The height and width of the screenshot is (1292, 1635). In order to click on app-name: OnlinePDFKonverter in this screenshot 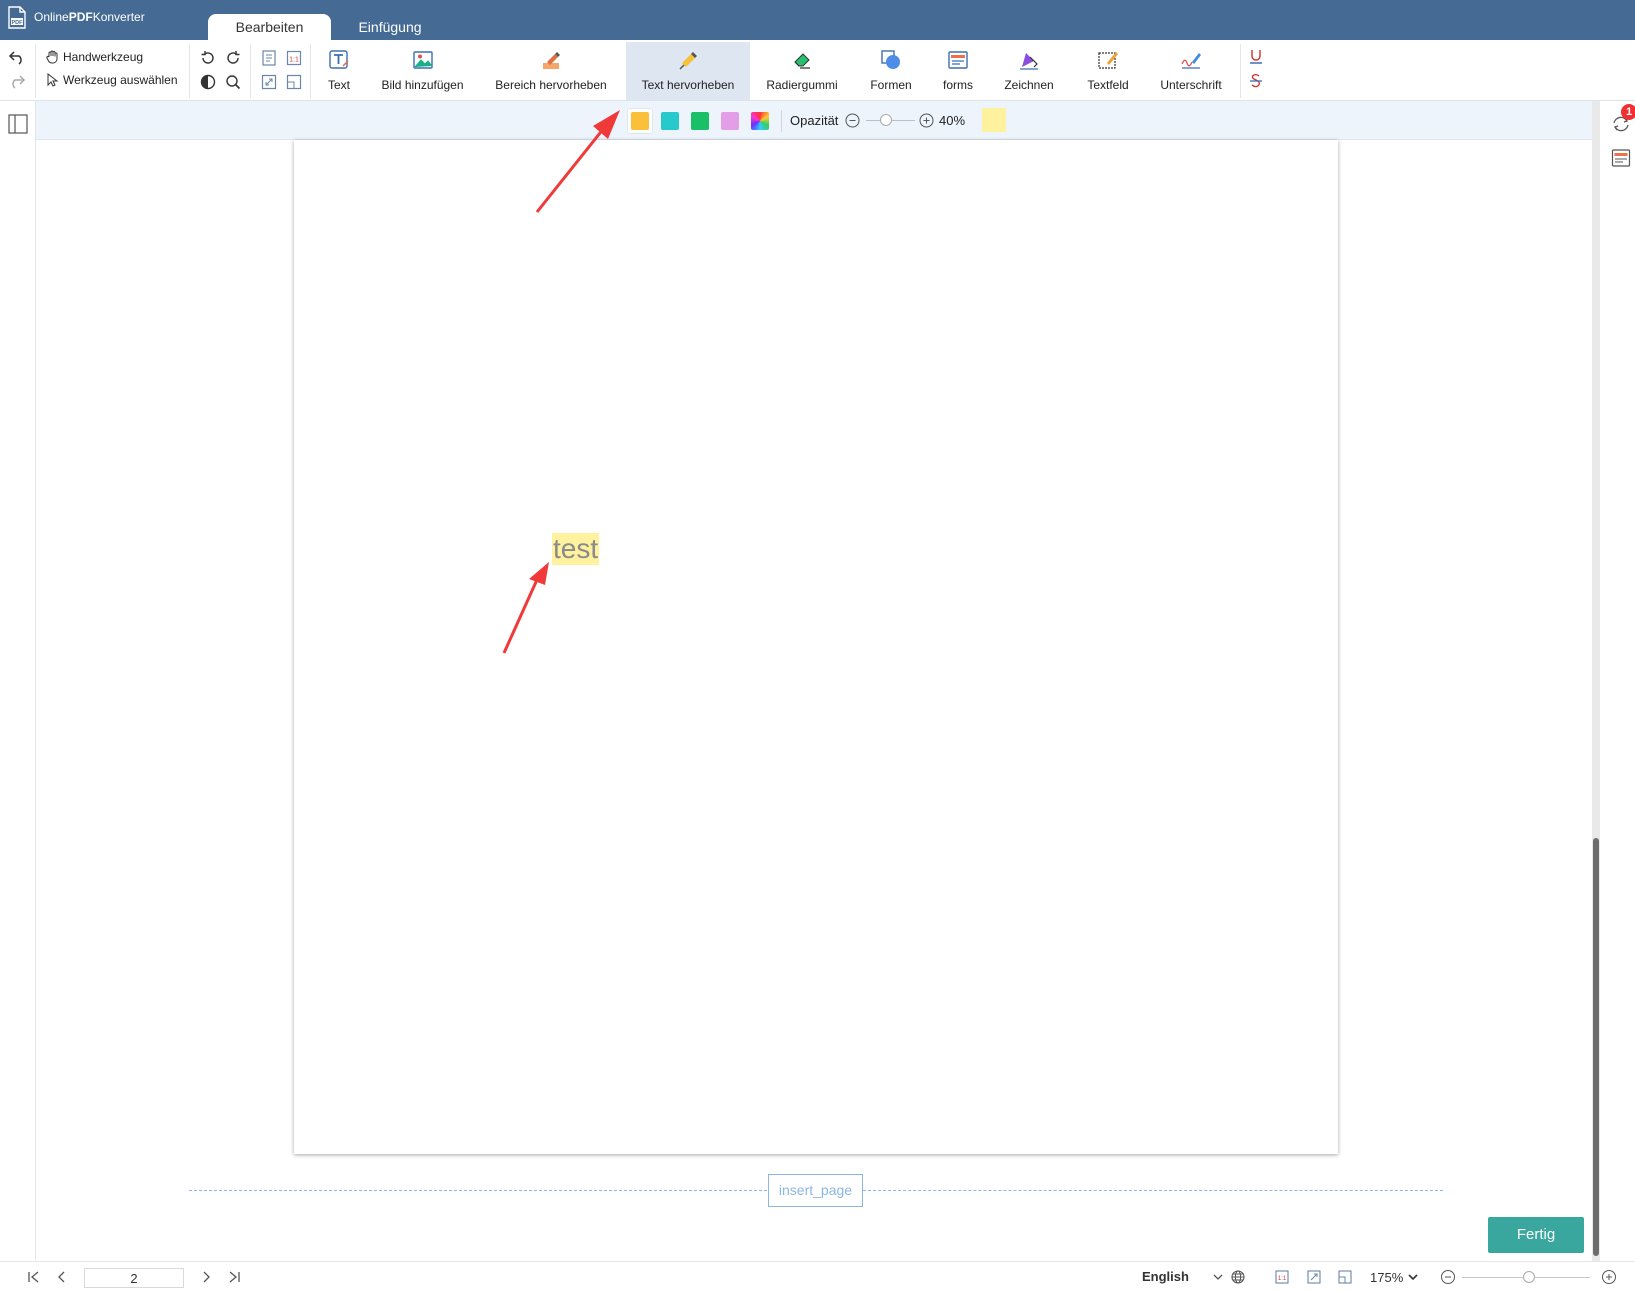, I will do `click(89, 17)`.